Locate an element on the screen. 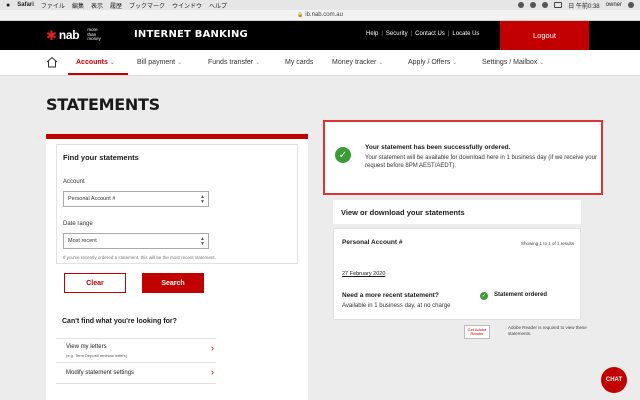 Image resolution: width=640 pixels, height=400 pixels. user-name: owner is located at coordinates (614, 5).